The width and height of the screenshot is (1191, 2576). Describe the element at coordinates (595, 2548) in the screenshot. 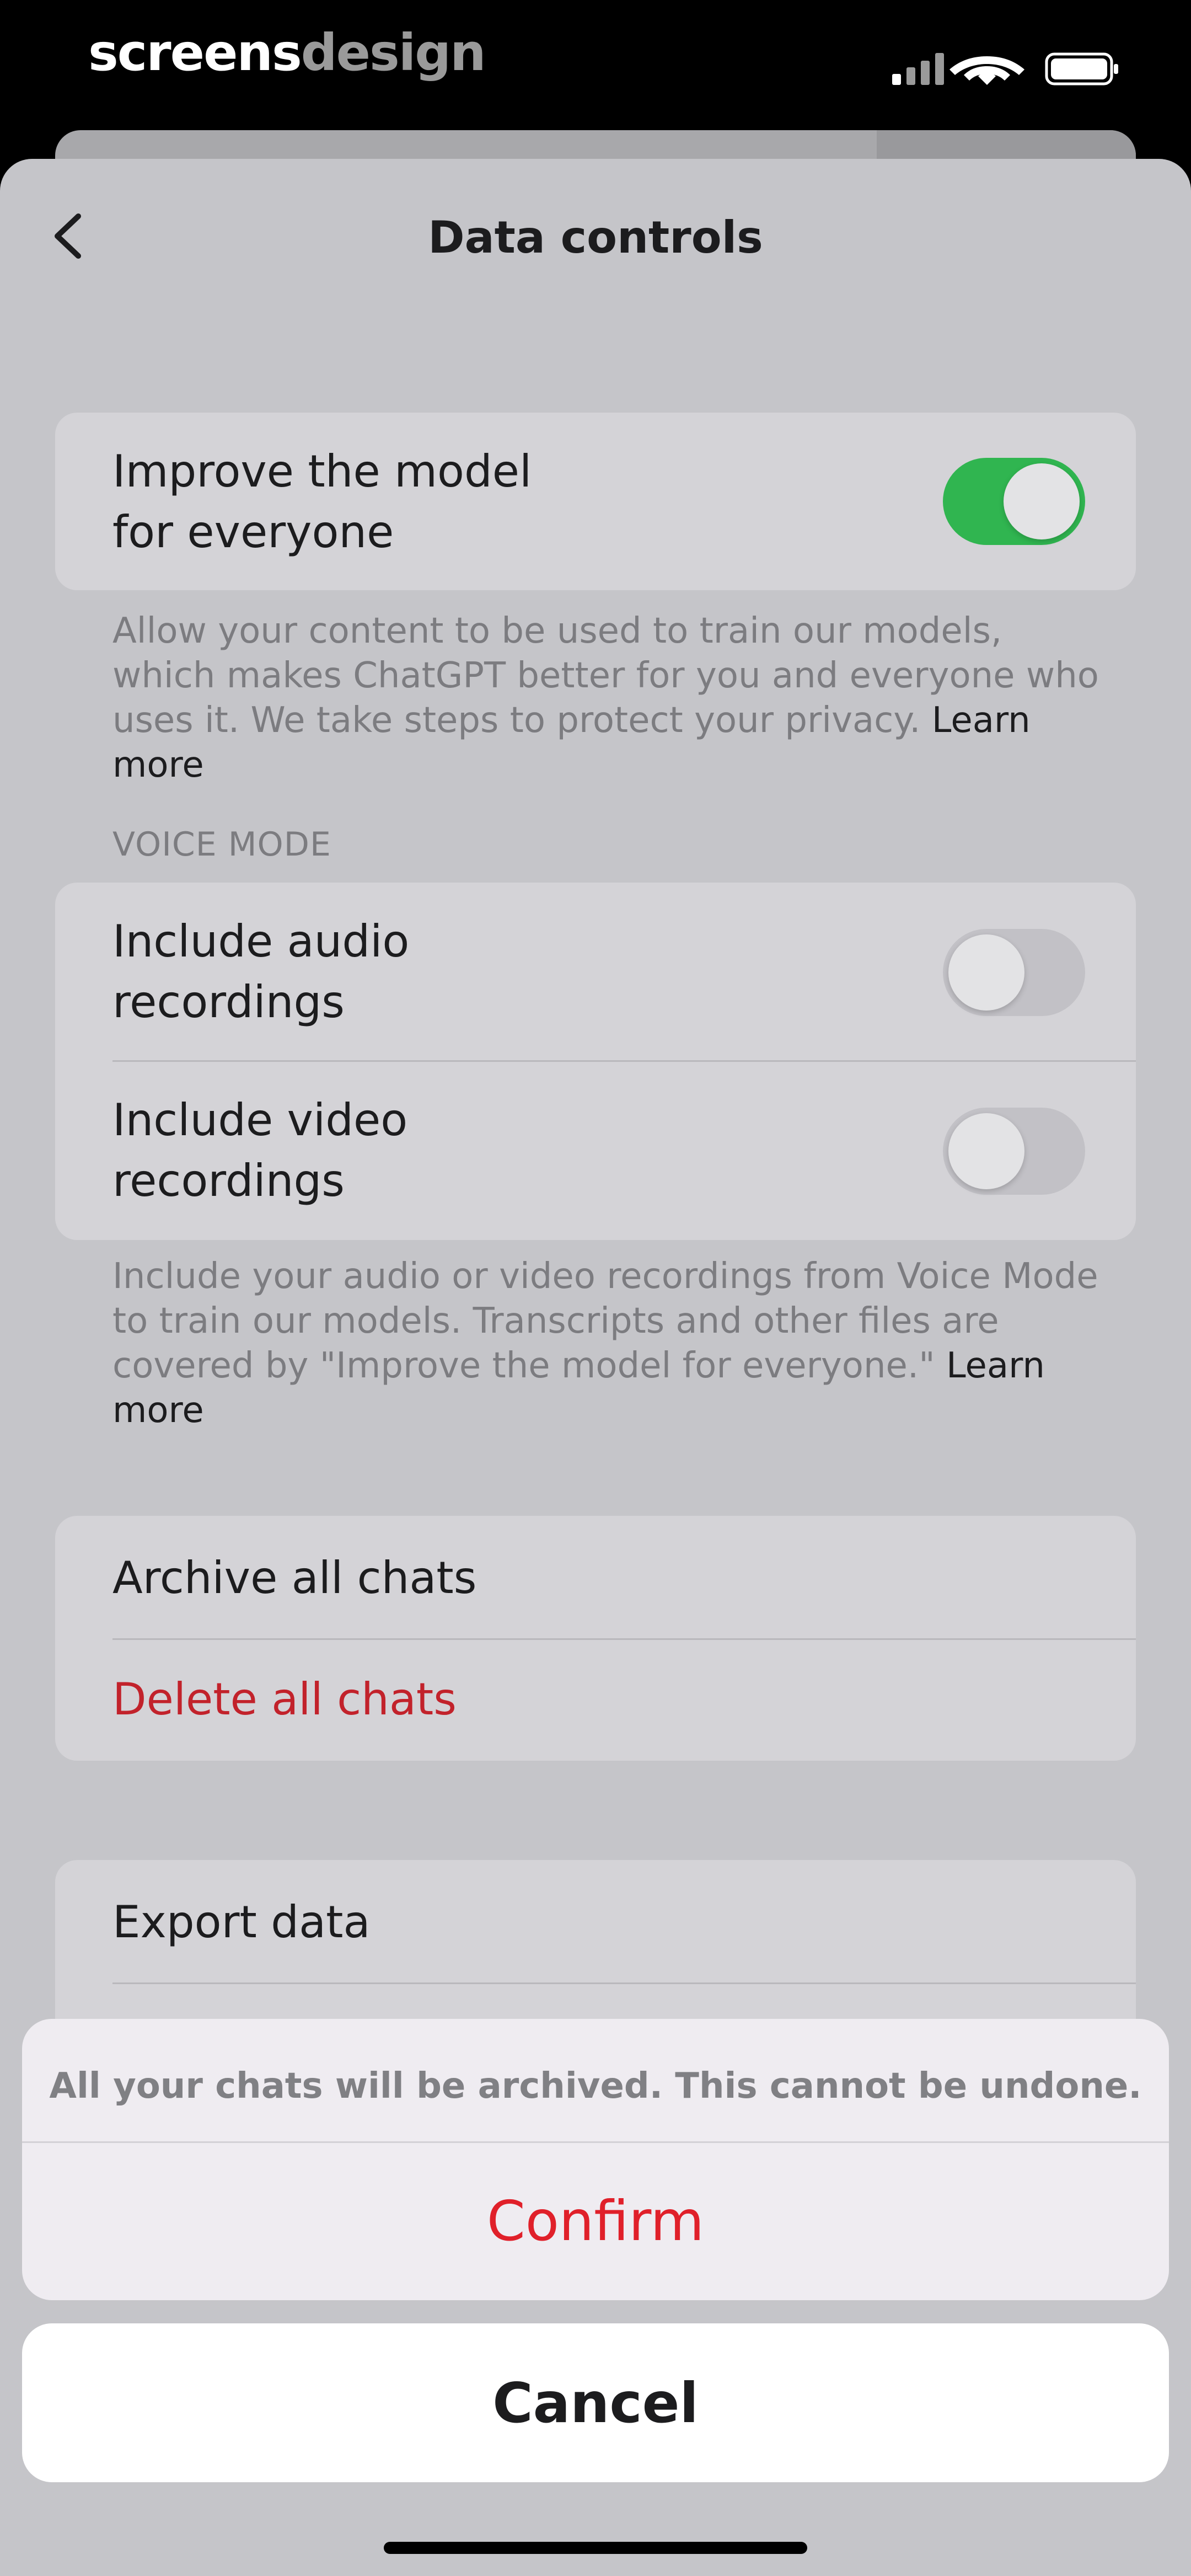

I see `home-indicator` at that location.